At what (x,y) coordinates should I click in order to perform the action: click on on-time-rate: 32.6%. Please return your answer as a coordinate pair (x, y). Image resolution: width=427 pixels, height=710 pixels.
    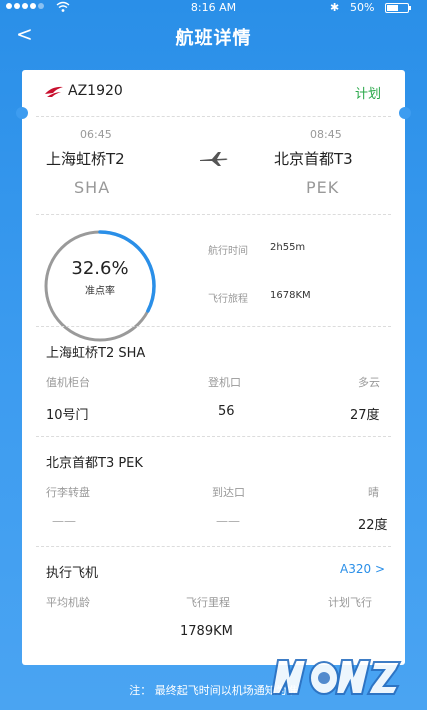
    Looking at the image, I should click on (100, 268).